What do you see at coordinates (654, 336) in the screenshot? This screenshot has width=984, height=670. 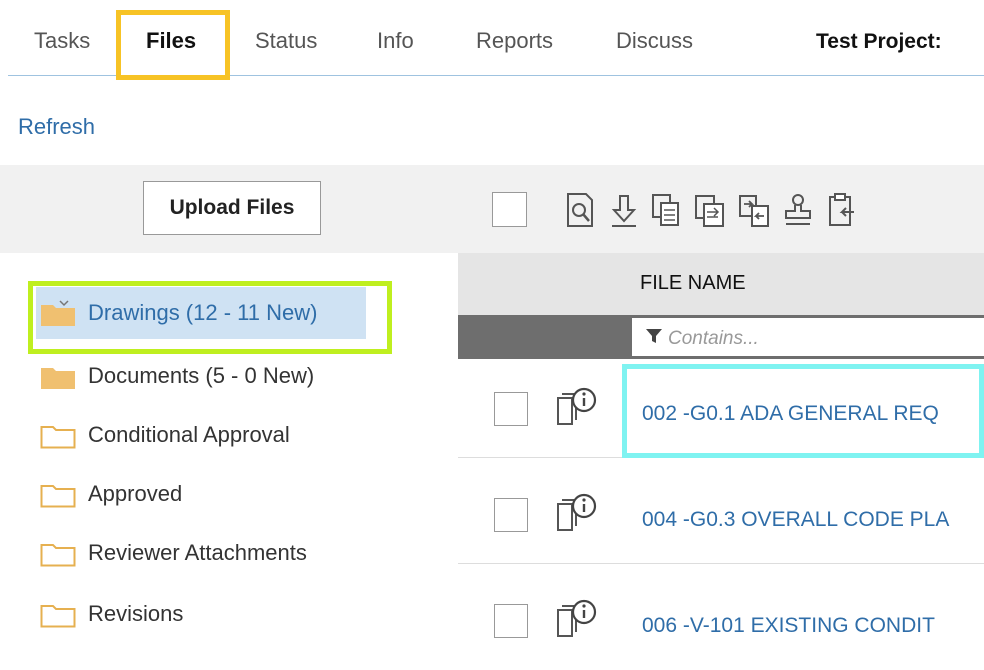 I see `filter-icon` at bounding box center [654, 336].